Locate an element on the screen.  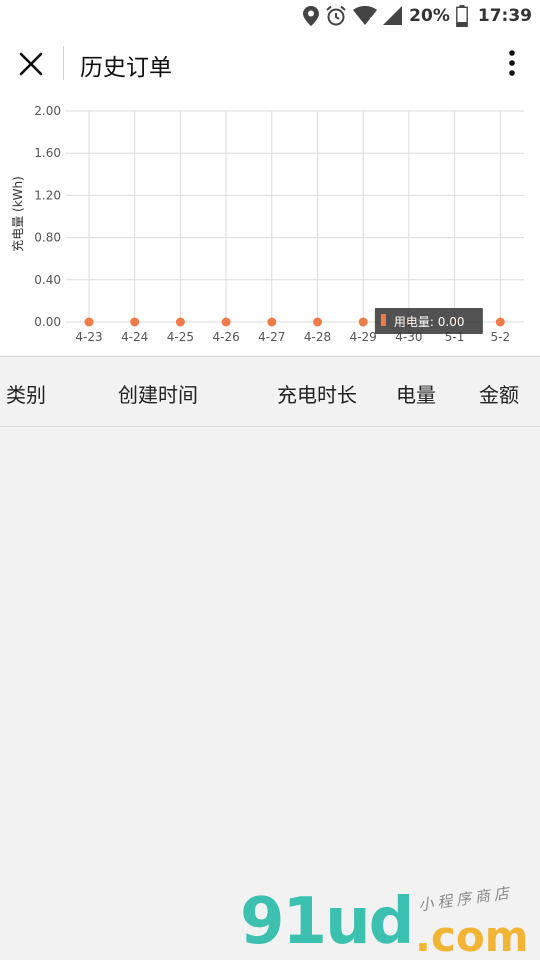
x-tick-label: 4-23 is located at coordinates (88, 337).